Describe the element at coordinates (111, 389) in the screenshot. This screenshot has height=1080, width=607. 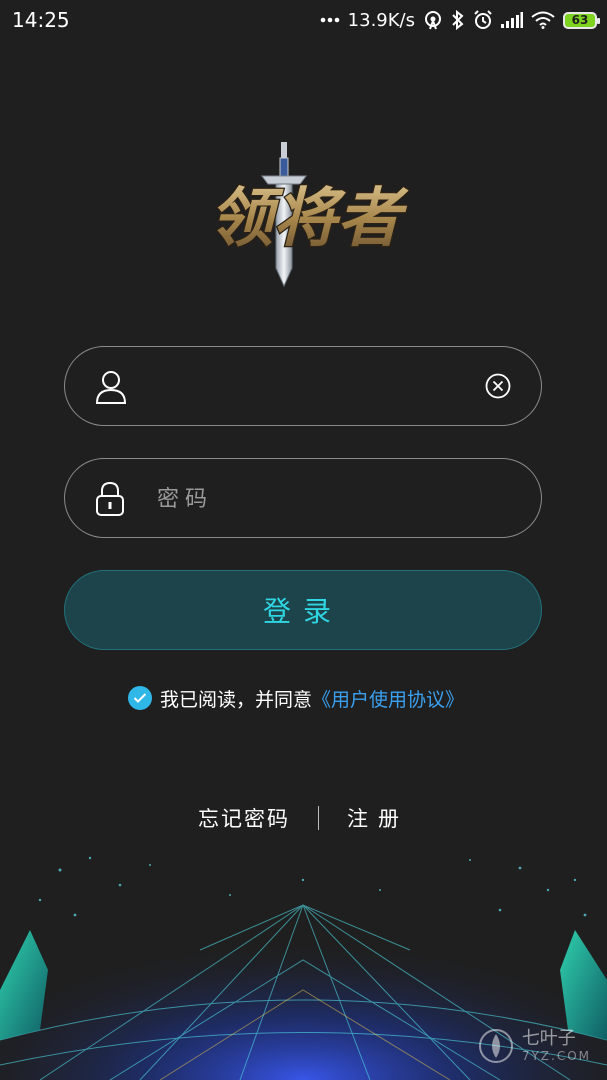
I see `user-icon` at that location.